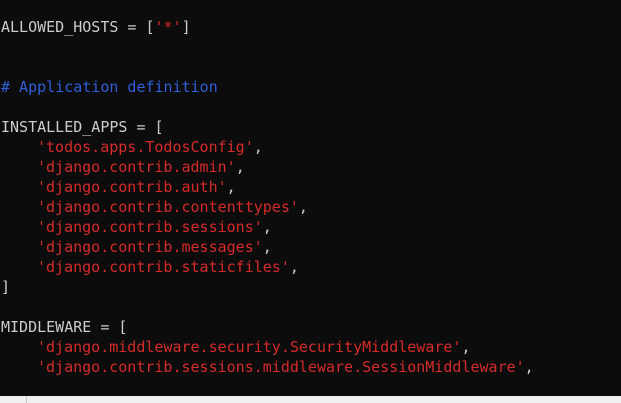 The height and width of the screenshot is (403, 621). I want to click on installed-app-item: 'django.contrib.contenttypes',, so click(267, 207).